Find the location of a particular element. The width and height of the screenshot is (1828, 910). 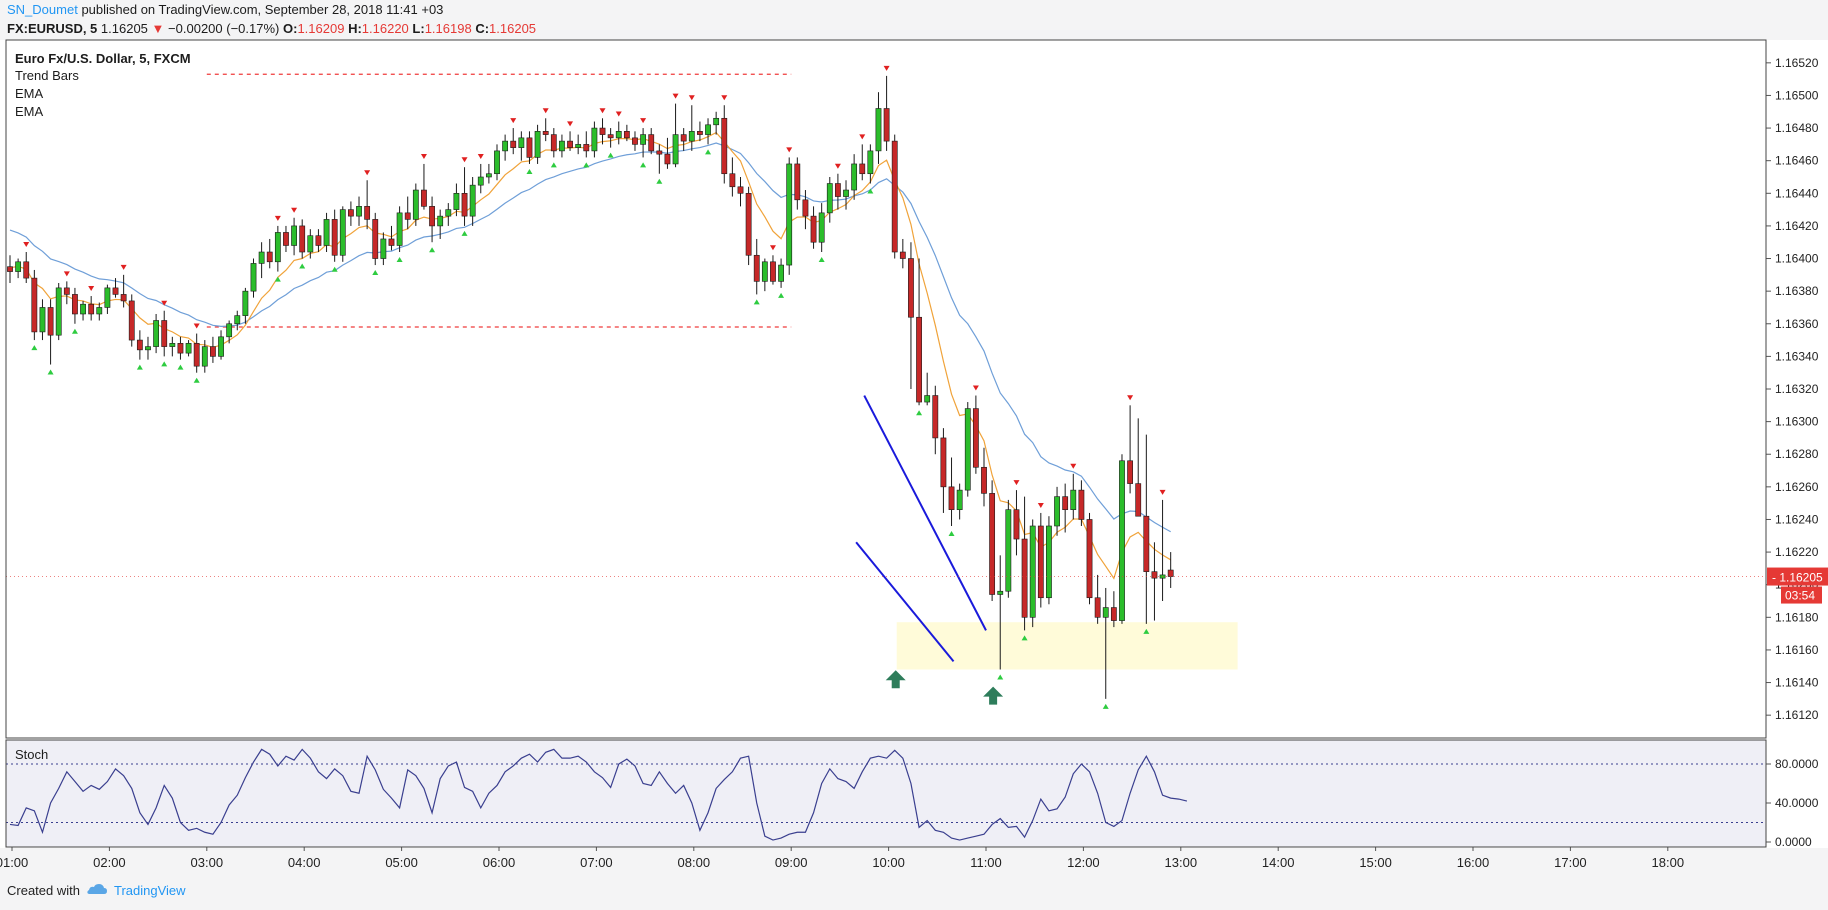

x-tick-label: 06:00 is located at coordinates (499, 862).